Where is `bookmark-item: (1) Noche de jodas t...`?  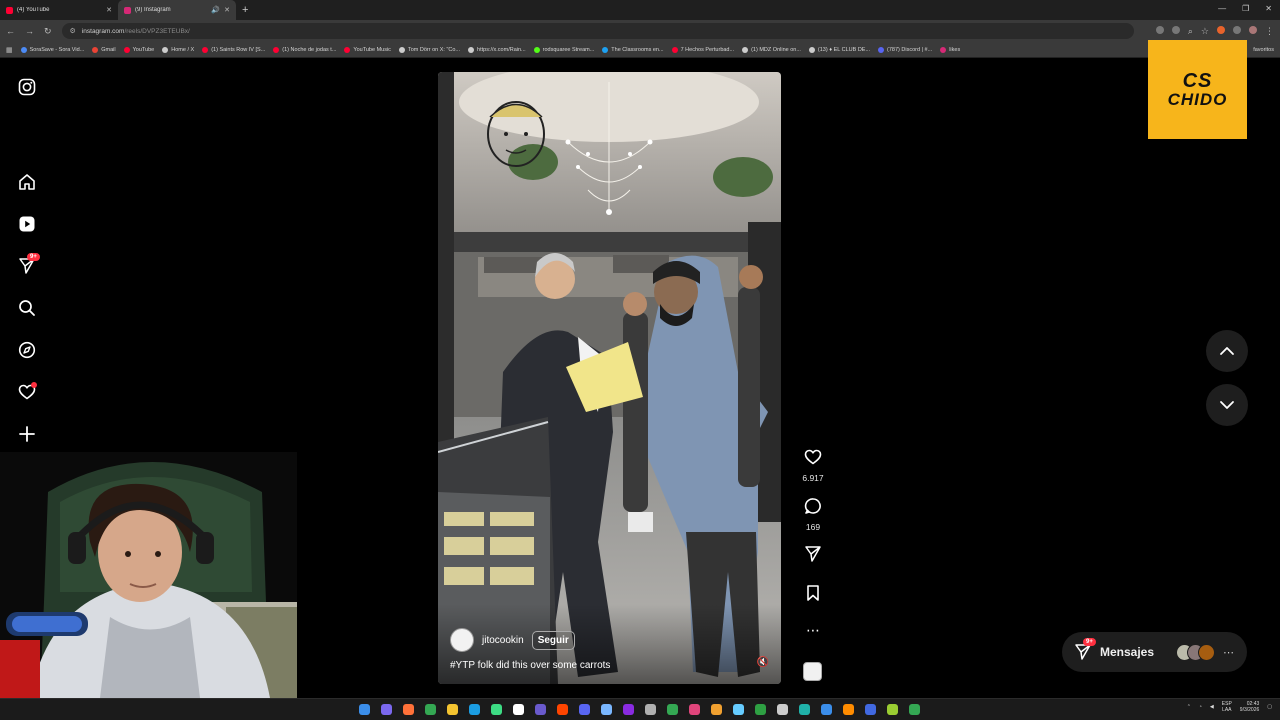 bookmark-item: (1) Noche de jodas t... is located at coordinates (304, 49).